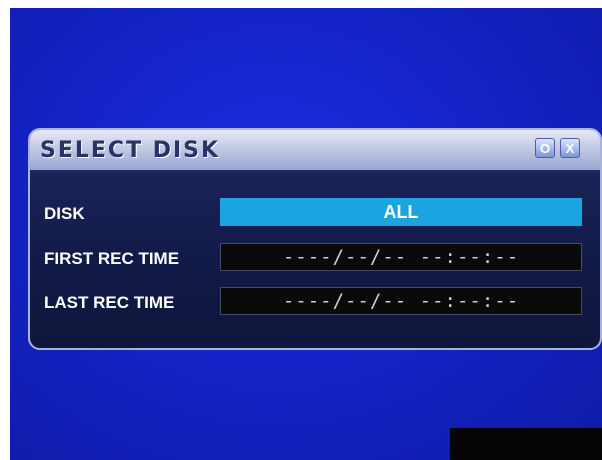  Describe the element at coordinates (570, 148) in the screenshot. I see `close-button: X` at that location.